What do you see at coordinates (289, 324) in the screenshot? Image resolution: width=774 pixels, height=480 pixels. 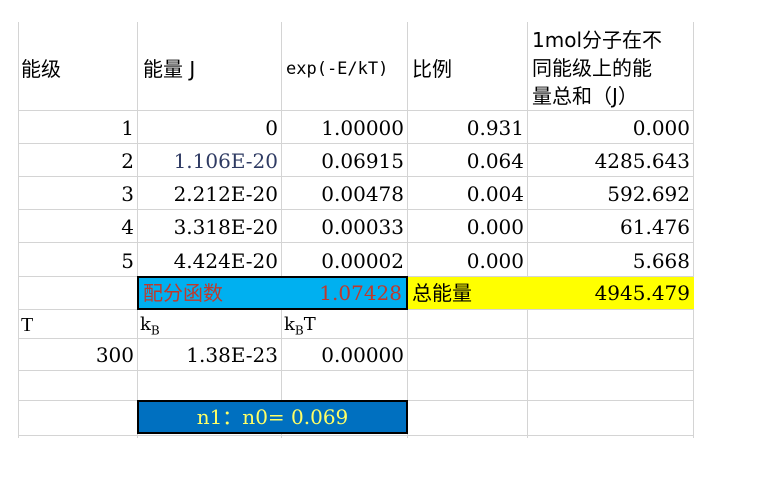 I see `label-kbt-k: k` at bounding box center [289, 324].